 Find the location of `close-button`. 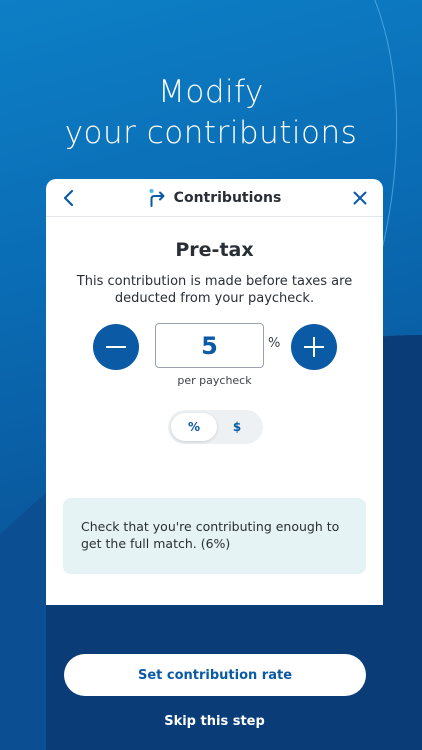

close-button is located at coordinates (360, 198).